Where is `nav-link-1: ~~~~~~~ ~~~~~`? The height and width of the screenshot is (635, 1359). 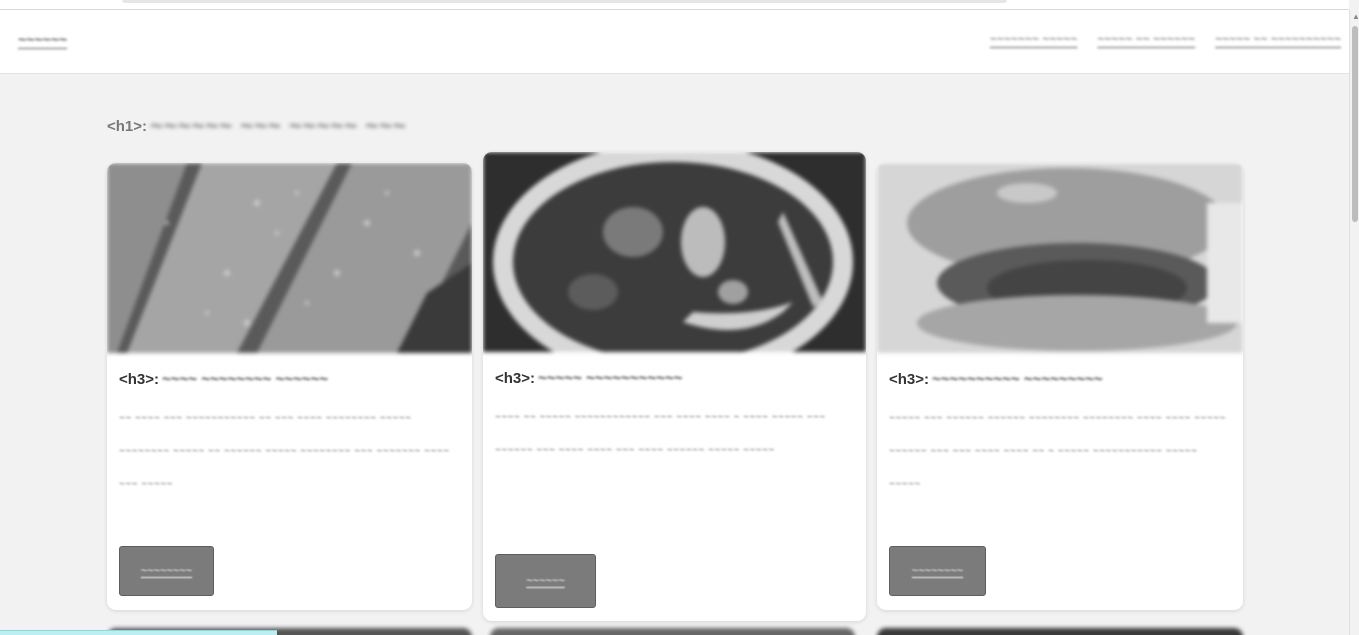 nav-link-1: ~~~~~~~ ~~~~~ is located at coordinates (1033, 39).